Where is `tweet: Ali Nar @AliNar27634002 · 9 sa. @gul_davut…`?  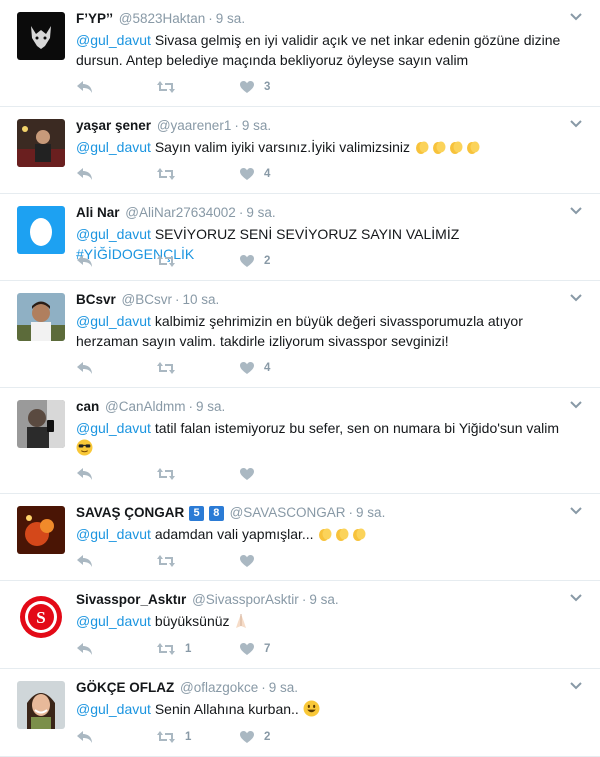 tweet: Ali Nar @AliNar27634002 · 9 sa. @gul_davut… is located at coordinates (300, 237).